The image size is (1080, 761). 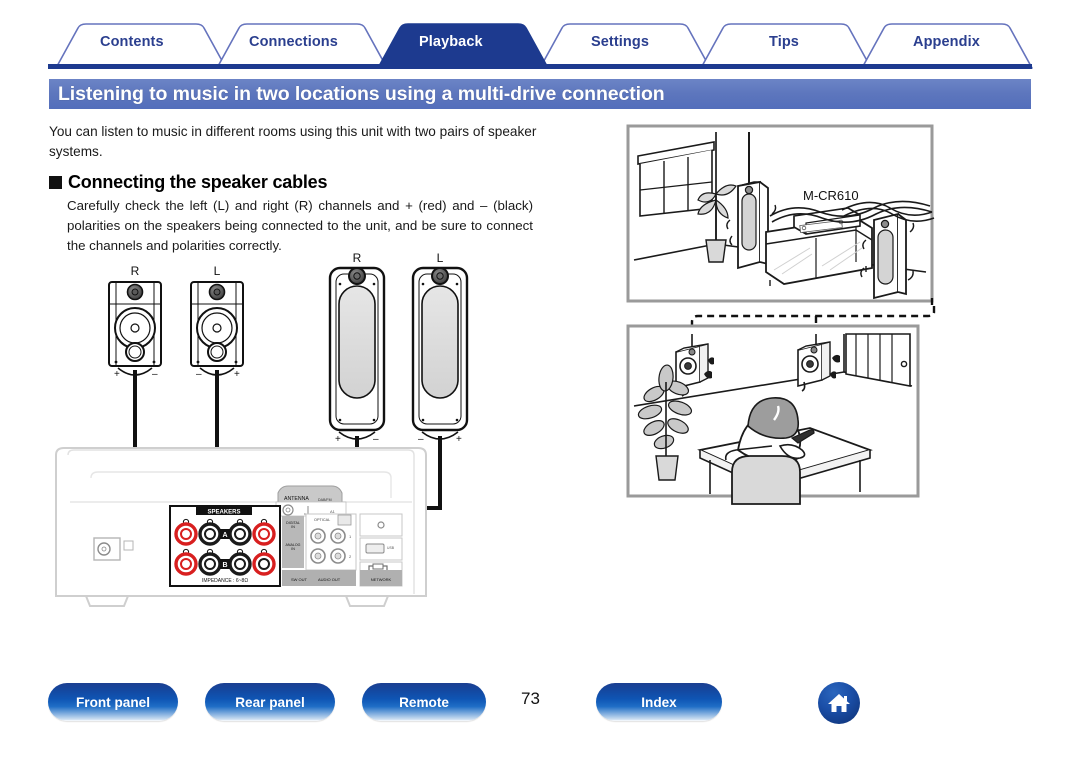 I want to click on window, so click(x=676, y=179).